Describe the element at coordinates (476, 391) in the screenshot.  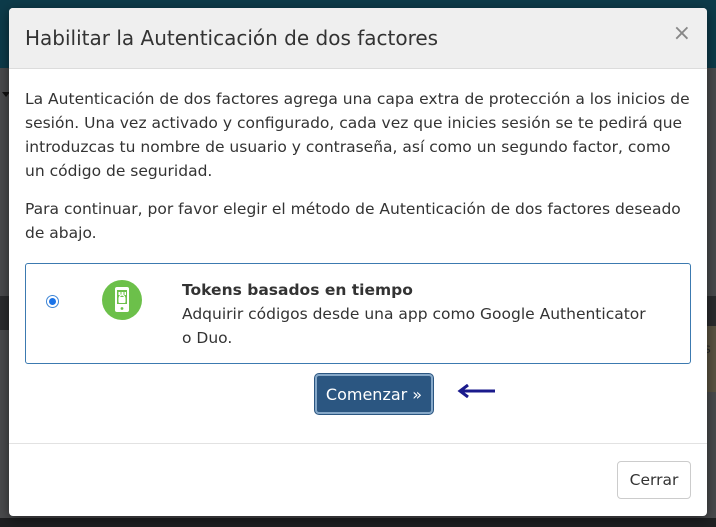
I see `left-arrow-icon` at that location.